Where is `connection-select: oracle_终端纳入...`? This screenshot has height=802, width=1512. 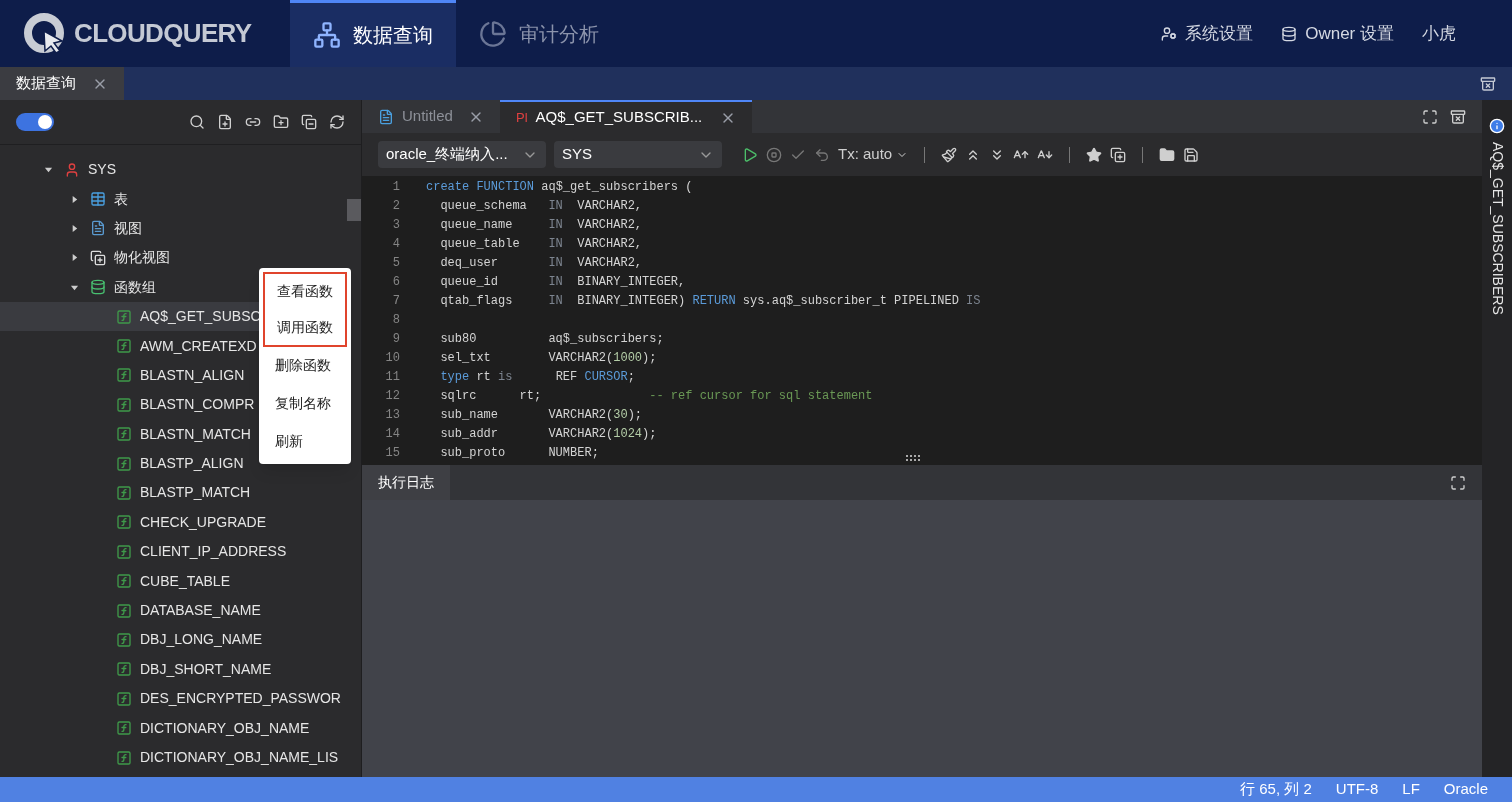 connection-select: oracle_终端纳入... is located at coordinates (462, 154).